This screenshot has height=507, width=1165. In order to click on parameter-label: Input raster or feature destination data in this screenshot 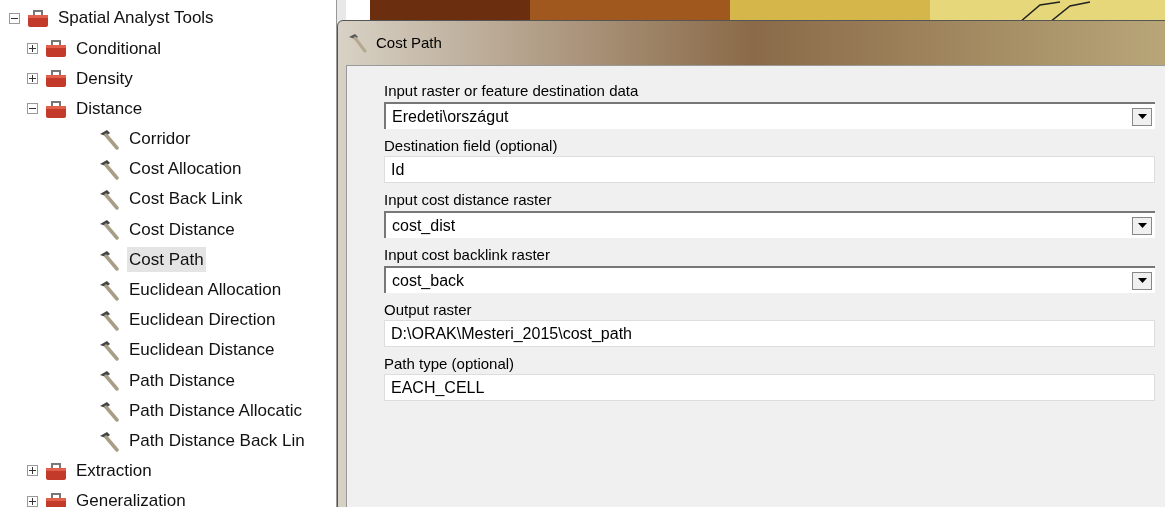, I will do `click(511, 91)`.